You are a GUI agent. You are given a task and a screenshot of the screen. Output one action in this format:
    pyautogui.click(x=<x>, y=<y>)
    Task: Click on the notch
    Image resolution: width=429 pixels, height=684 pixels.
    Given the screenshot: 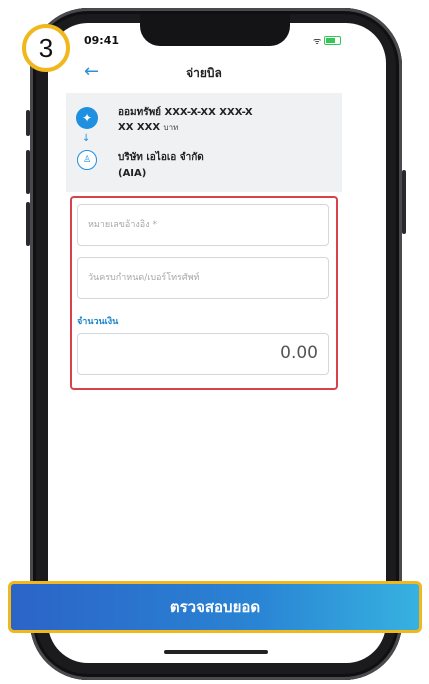 What is the action you would take?
    pyautogui.click(x=215, y=30)
    